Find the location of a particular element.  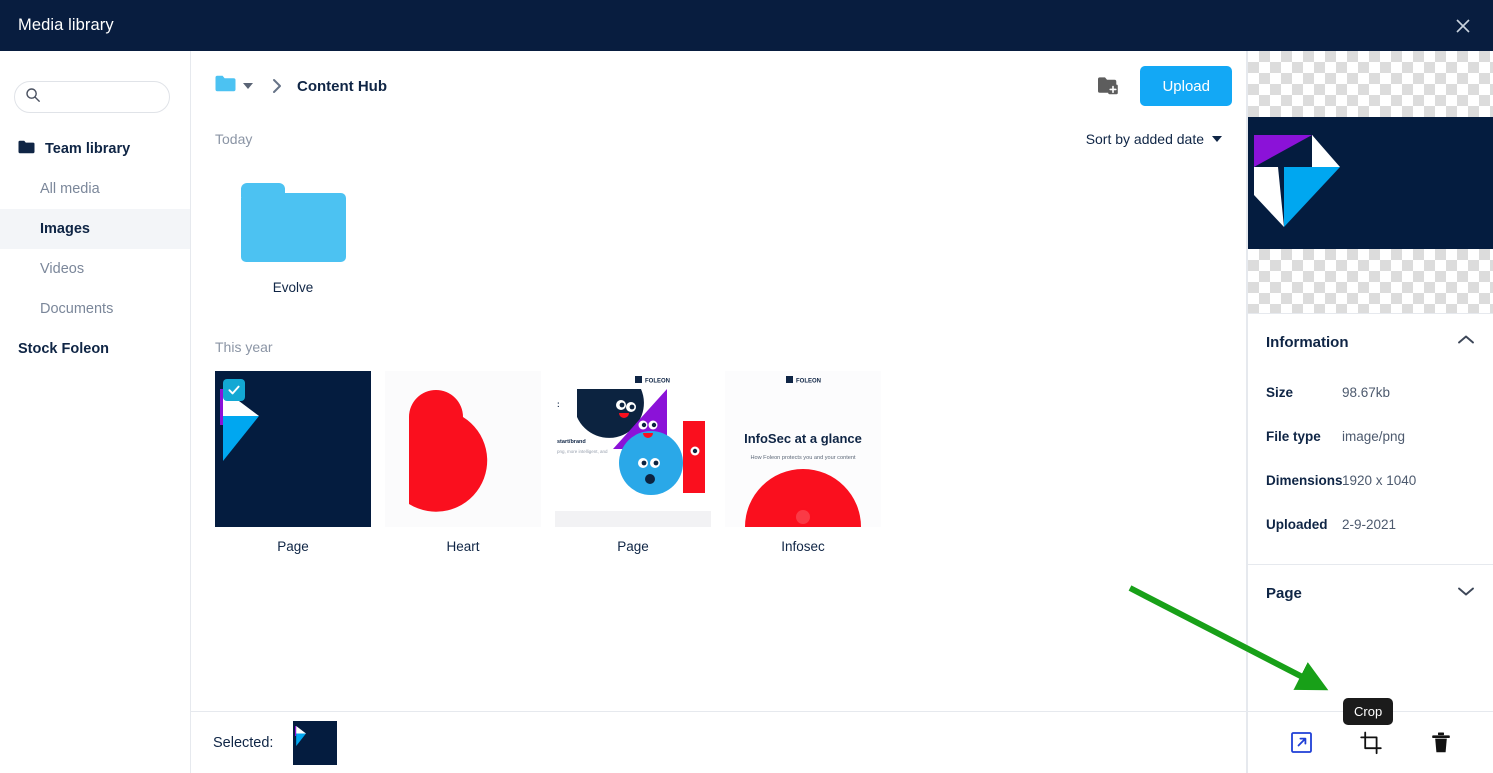

close-icon is located at coordinates (1463, 26).